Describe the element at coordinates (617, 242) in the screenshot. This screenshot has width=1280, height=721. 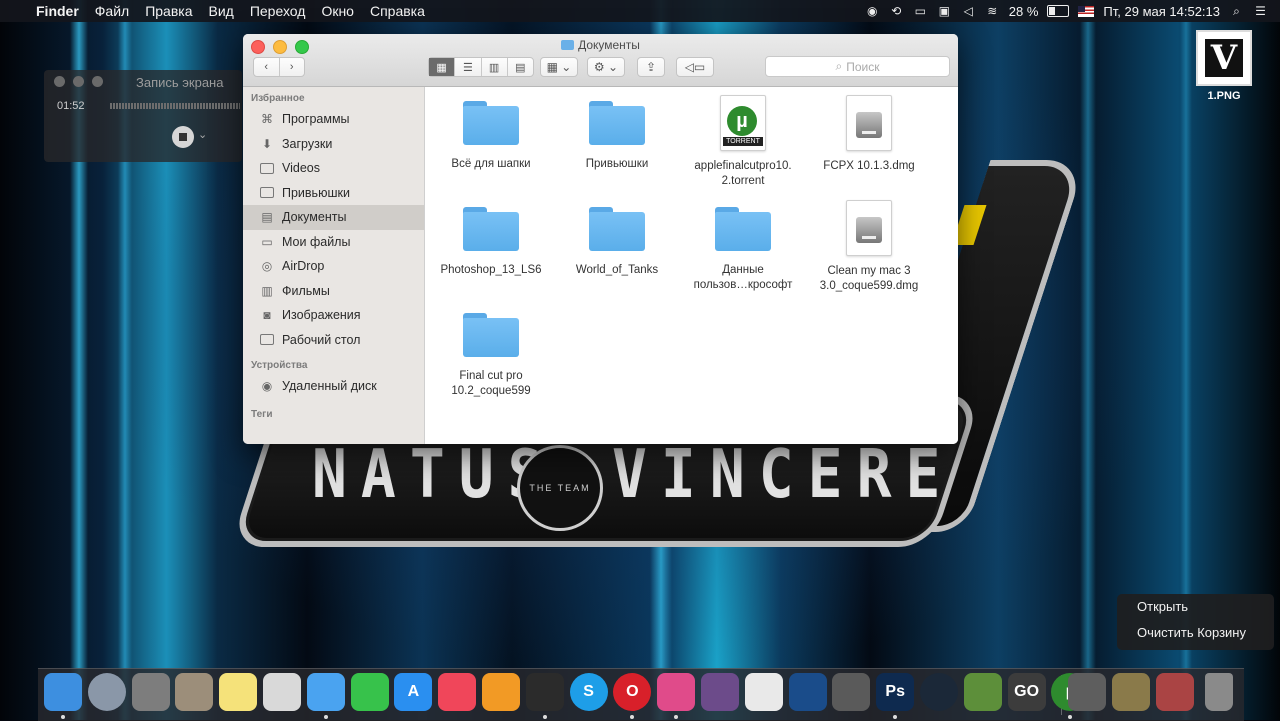
I see `folder-item: World_of_Tanks` at that location.